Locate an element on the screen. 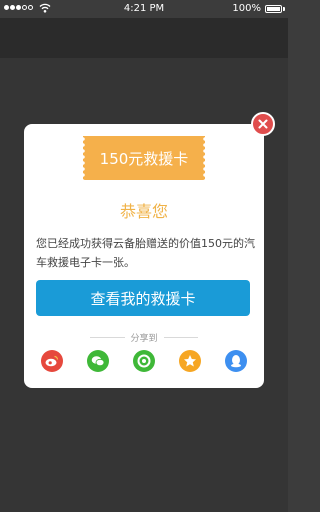  close-icon is located at coordinates (263, 124).